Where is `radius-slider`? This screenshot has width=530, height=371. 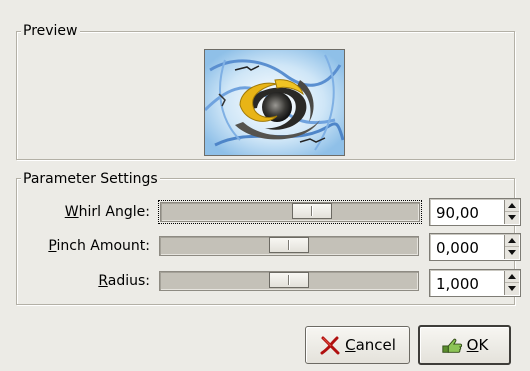 radius-slider is located at coordinates (289, 281).